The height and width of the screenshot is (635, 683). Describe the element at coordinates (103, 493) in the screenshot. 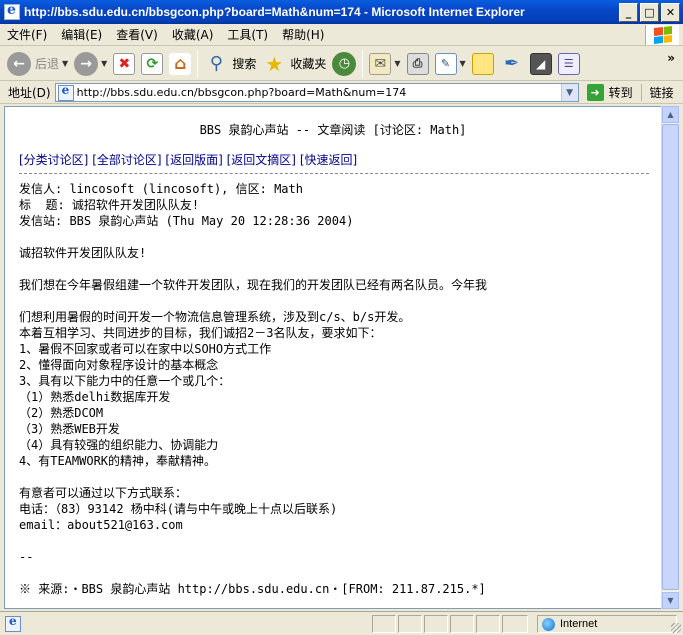

I see `article-line: 有意者可以通过以下方式联系：` at that location.